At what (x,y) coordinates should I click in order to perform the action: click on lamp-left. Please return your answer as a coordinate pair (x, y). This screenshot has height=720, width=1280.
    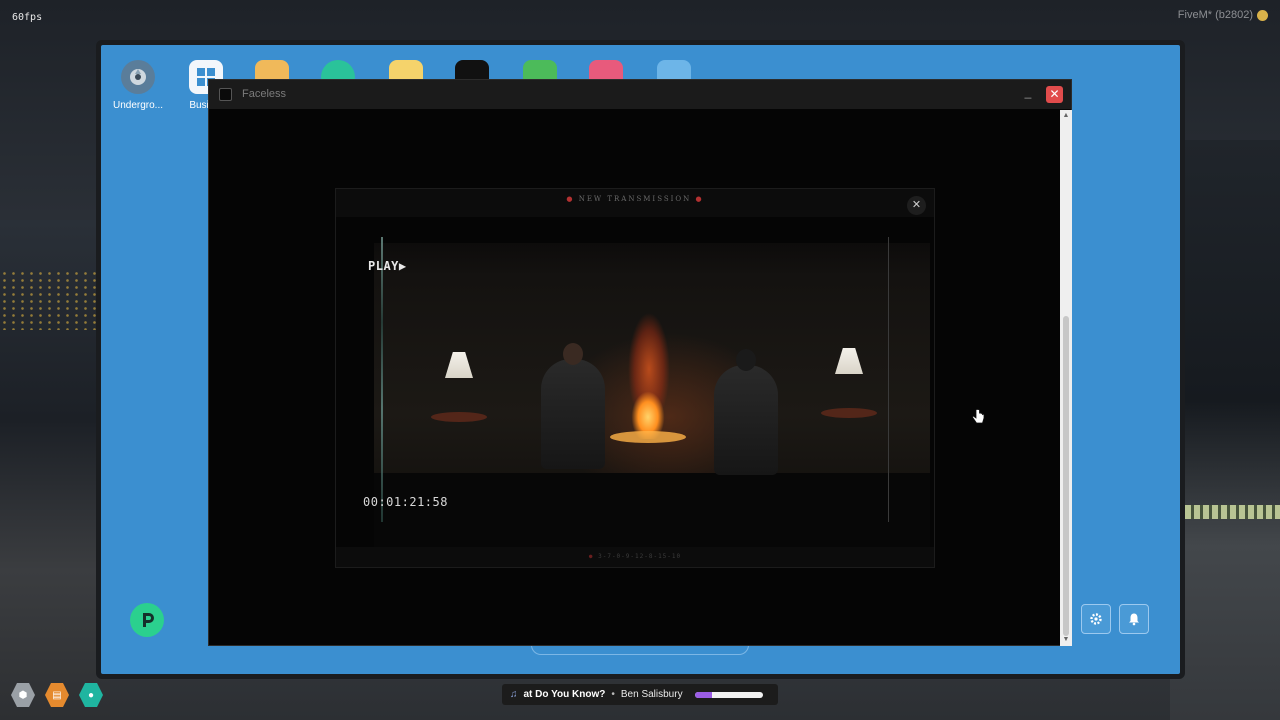
    Looking at the image, I should click on (459, 387).